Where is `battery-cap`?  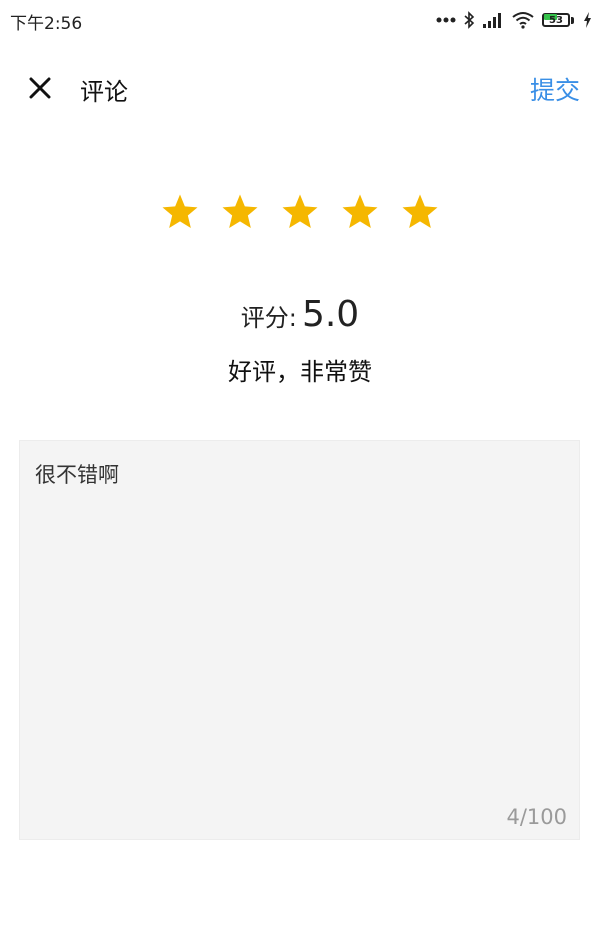
battery-cap is located at coordinates (572, 20).